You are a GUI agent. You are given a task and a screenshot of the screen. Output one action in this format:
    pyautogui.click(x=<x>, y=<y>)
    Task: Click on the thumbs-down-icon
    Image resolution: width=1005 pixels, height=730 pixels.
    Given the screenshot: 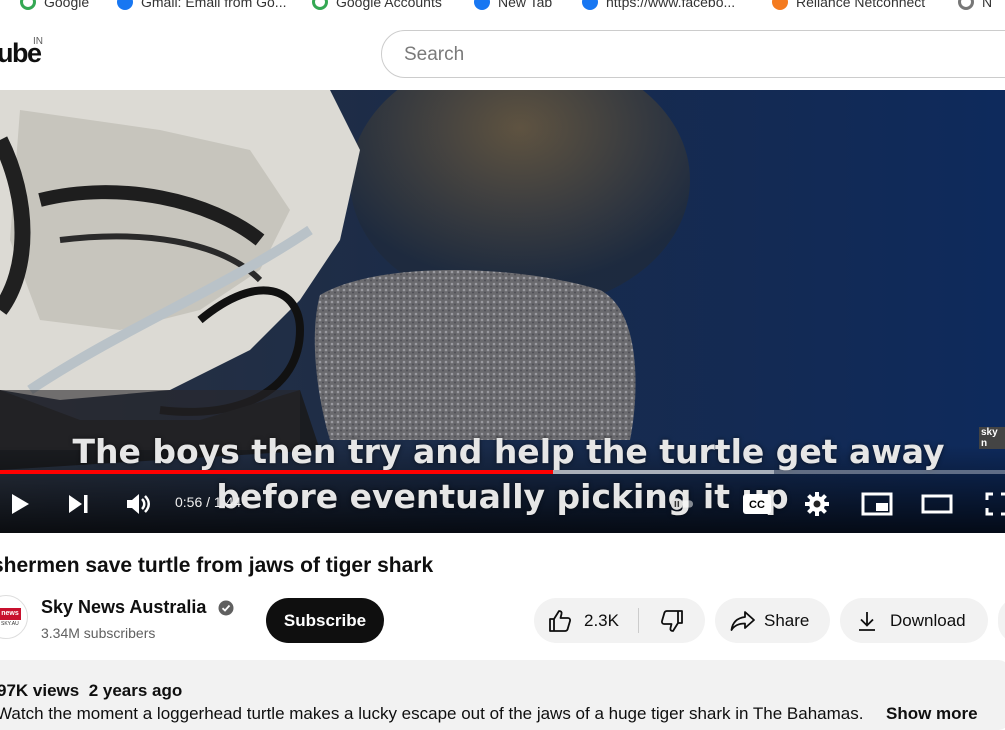 What is the action you would take?
    pyautogui.click(x=671, y=620)
    